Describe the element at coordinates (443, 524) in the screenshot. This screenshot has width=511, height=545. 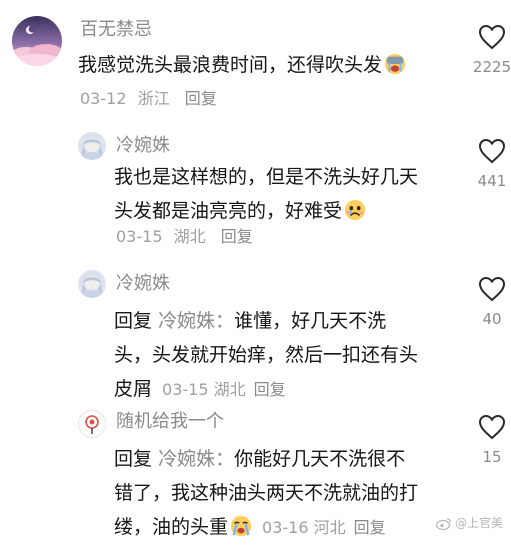
I see `weibo-logo-icon` at that location.